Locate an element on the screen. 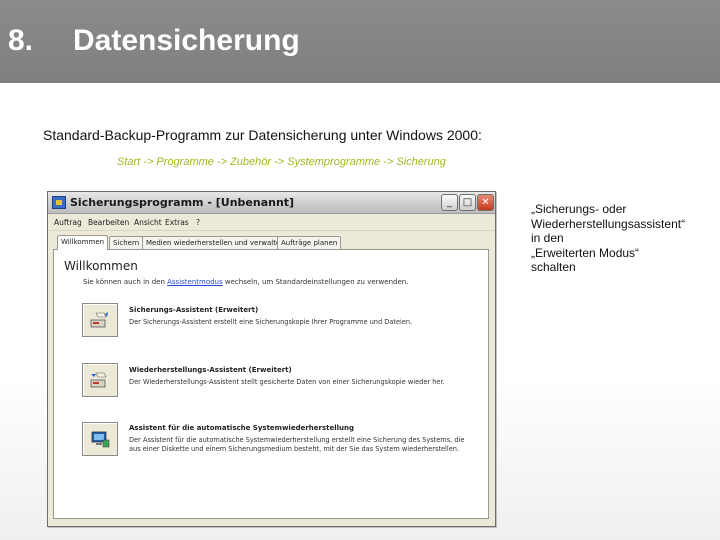  slide-number: 8. is located at coordinates (21, 40).